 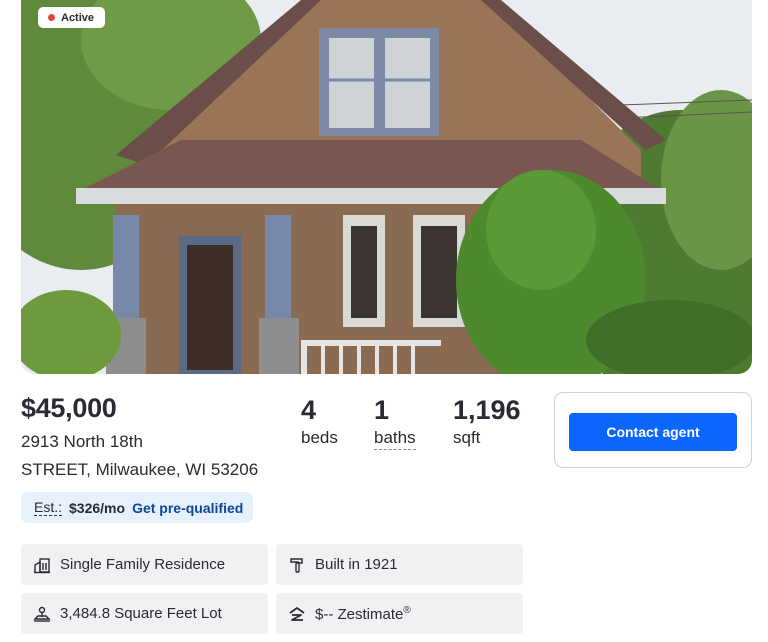 What do you see at coordinates (69, 408) in the screenshot?
I see `listing-price: $45,000` at bounding box center [69, 408].